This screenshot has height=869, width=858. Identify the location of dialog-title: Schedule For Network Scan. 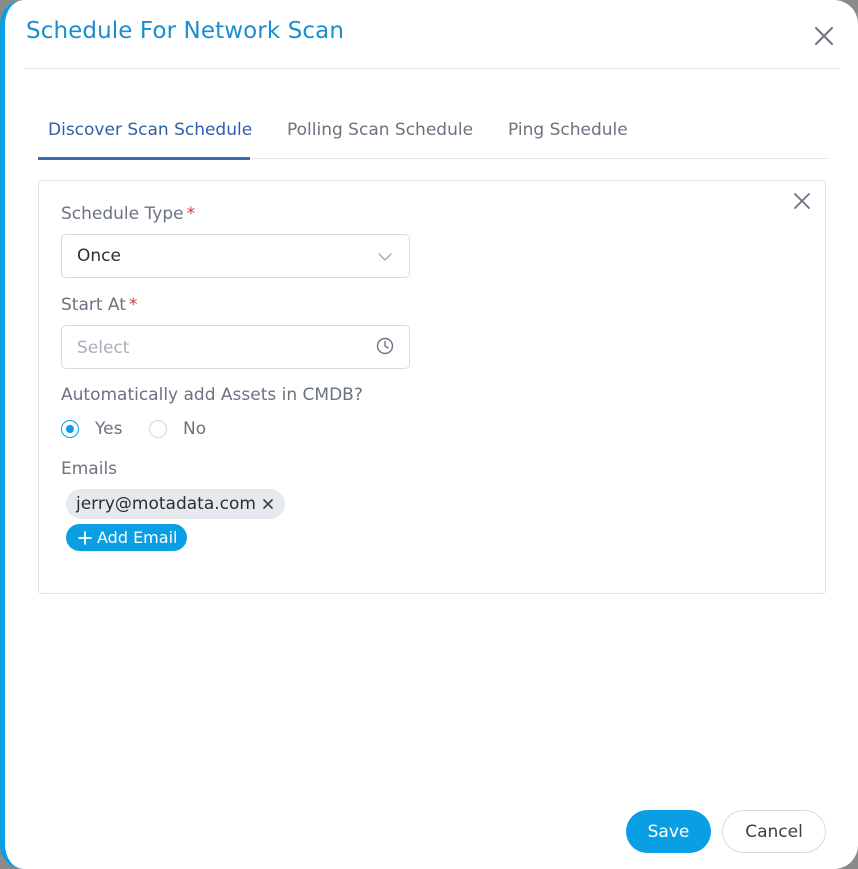
(185, 31).